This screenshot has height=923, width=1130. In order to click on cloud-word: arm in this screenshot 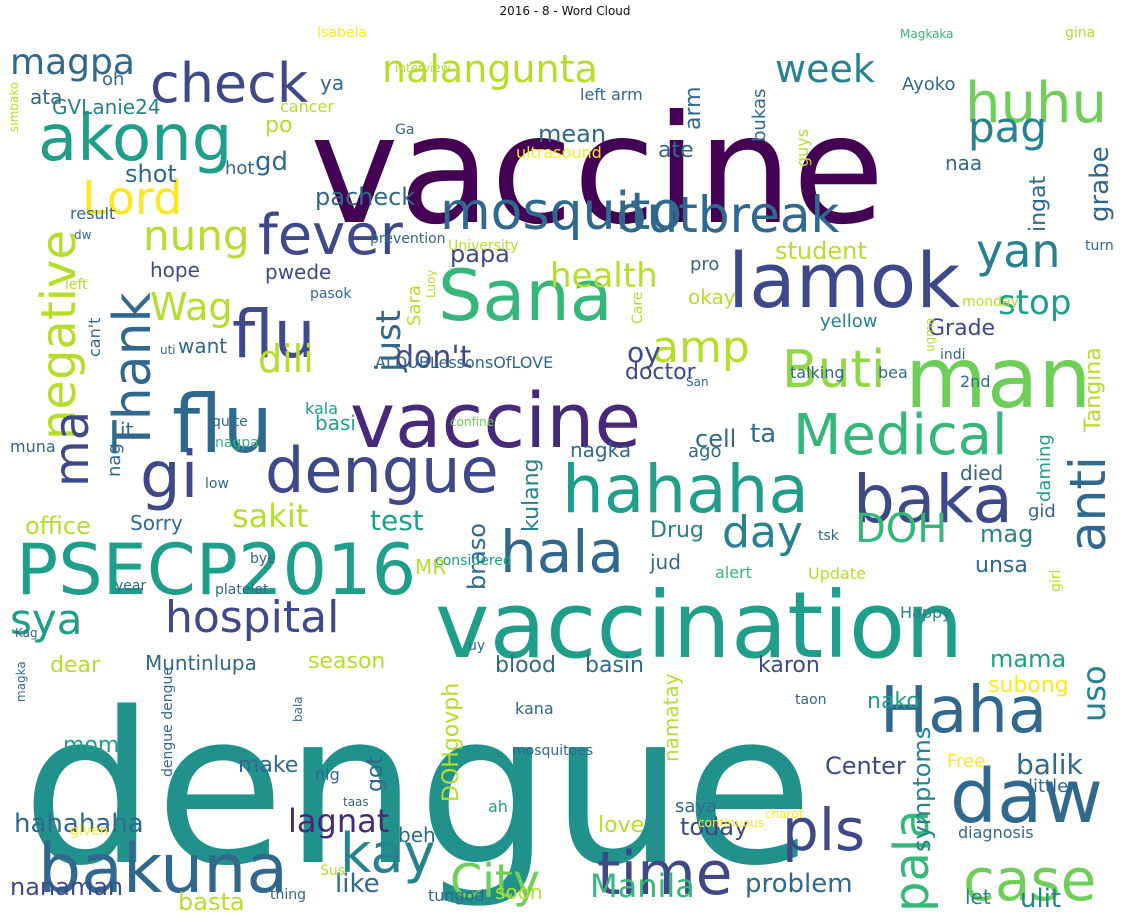, I will do `click(693, 108)`.